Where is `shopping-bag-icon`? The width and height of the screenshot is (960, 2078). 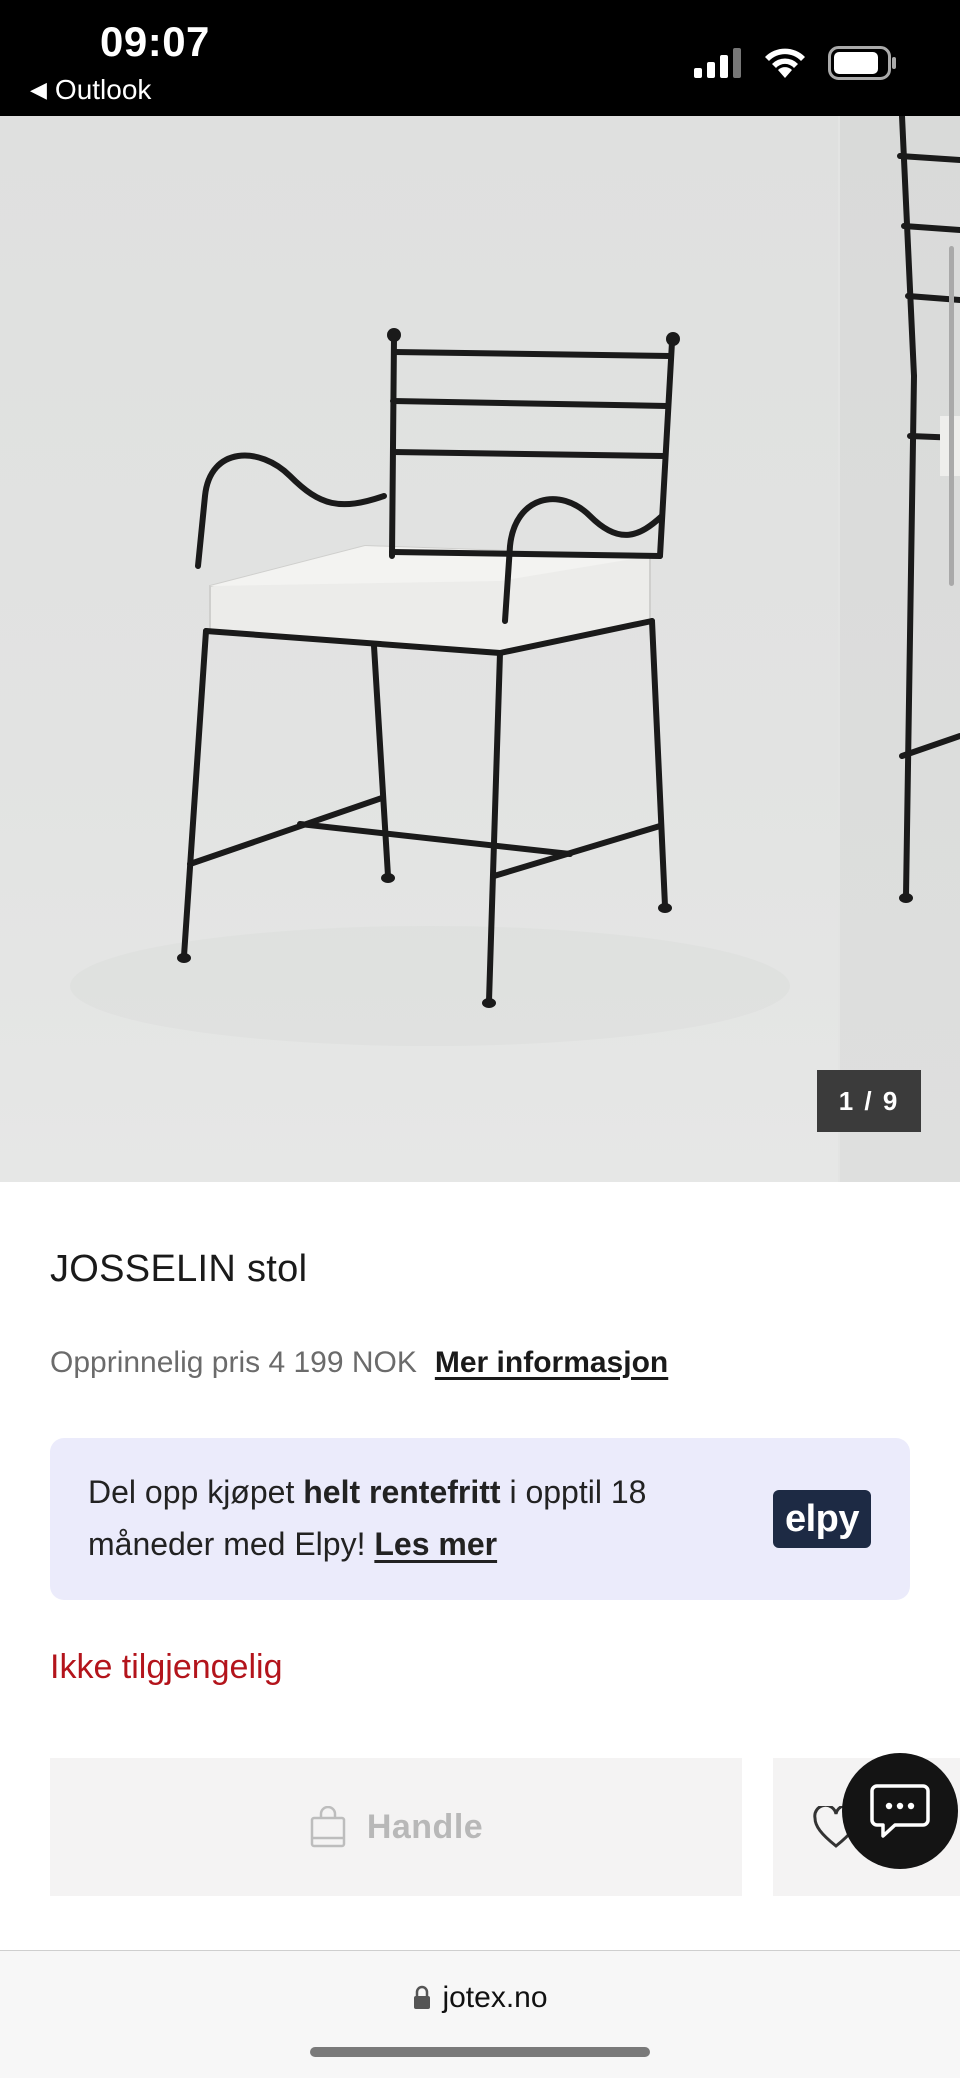 shopping-bag-icon is located at coordinates (328, 1827).